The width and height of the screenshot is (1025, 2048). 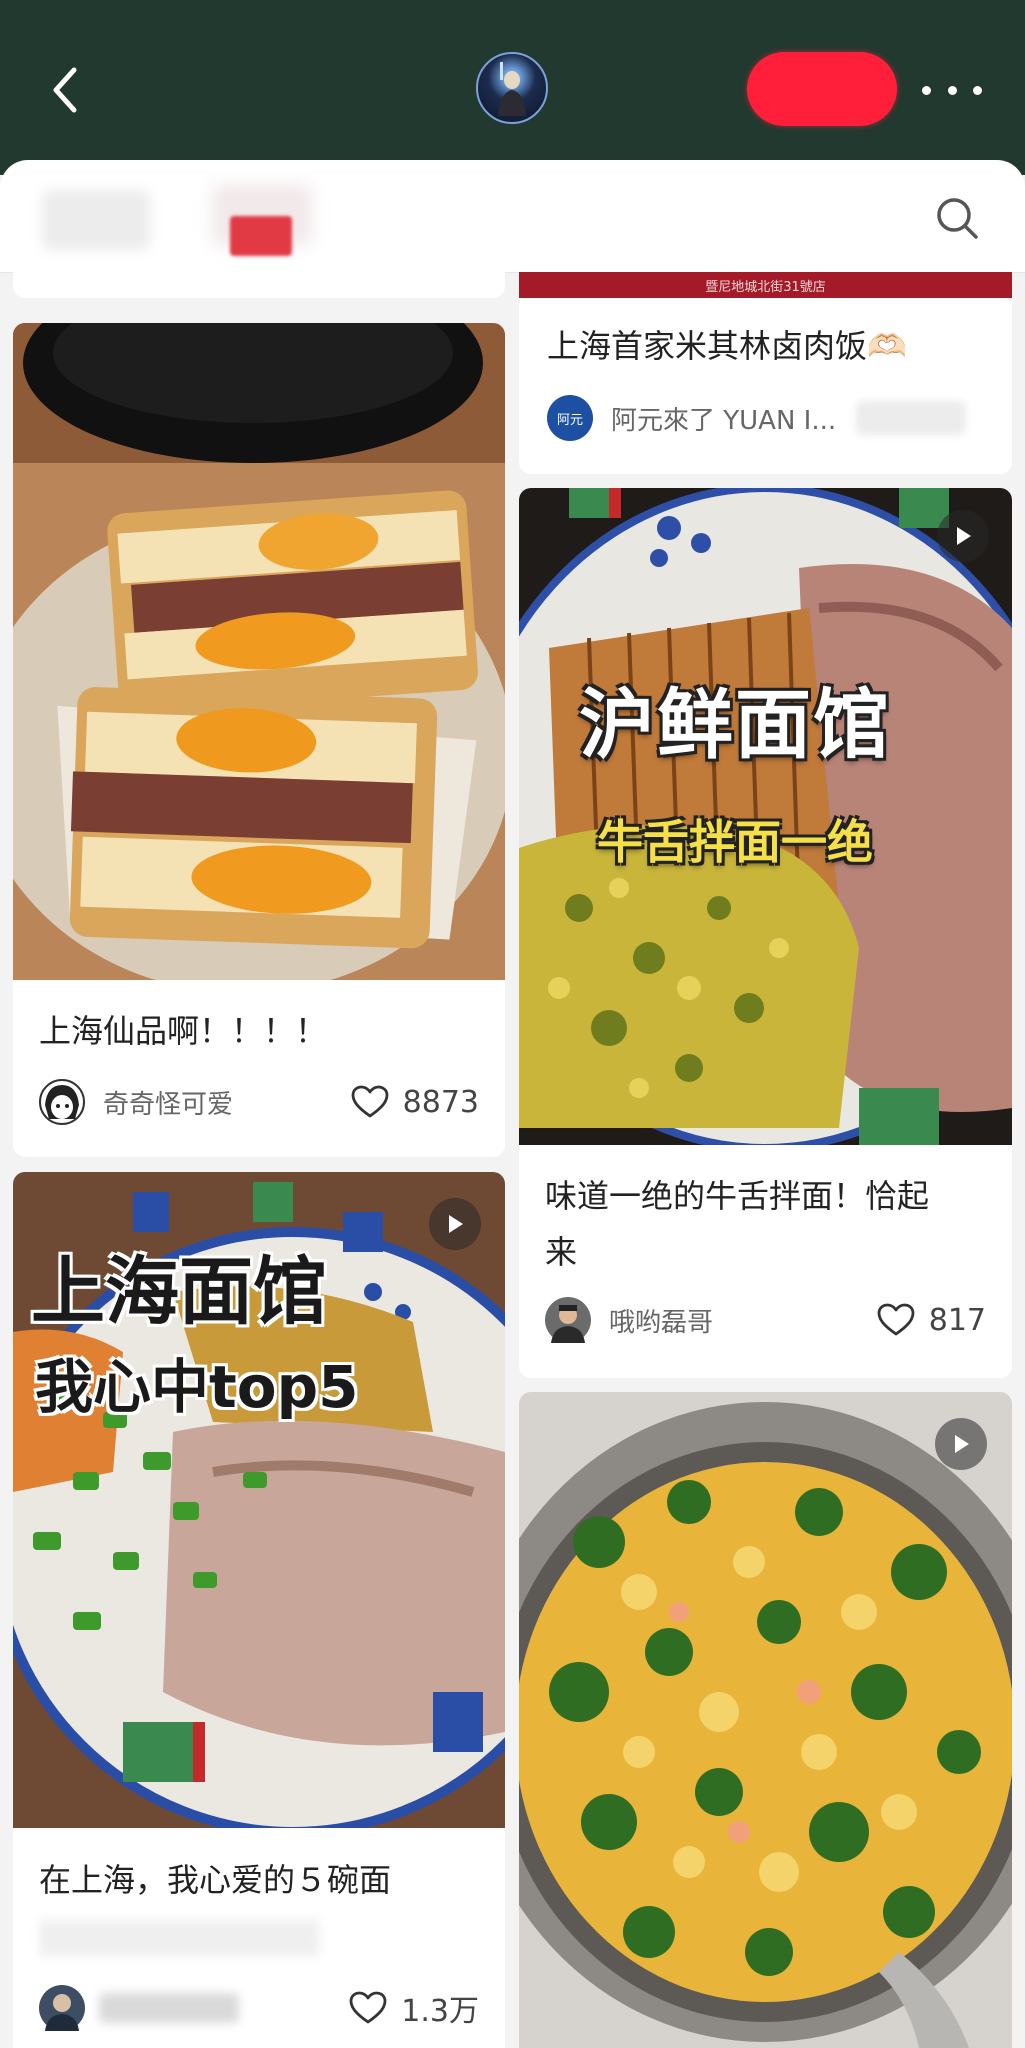 I want to click on note-card-partial, so click(x=259, y=285).